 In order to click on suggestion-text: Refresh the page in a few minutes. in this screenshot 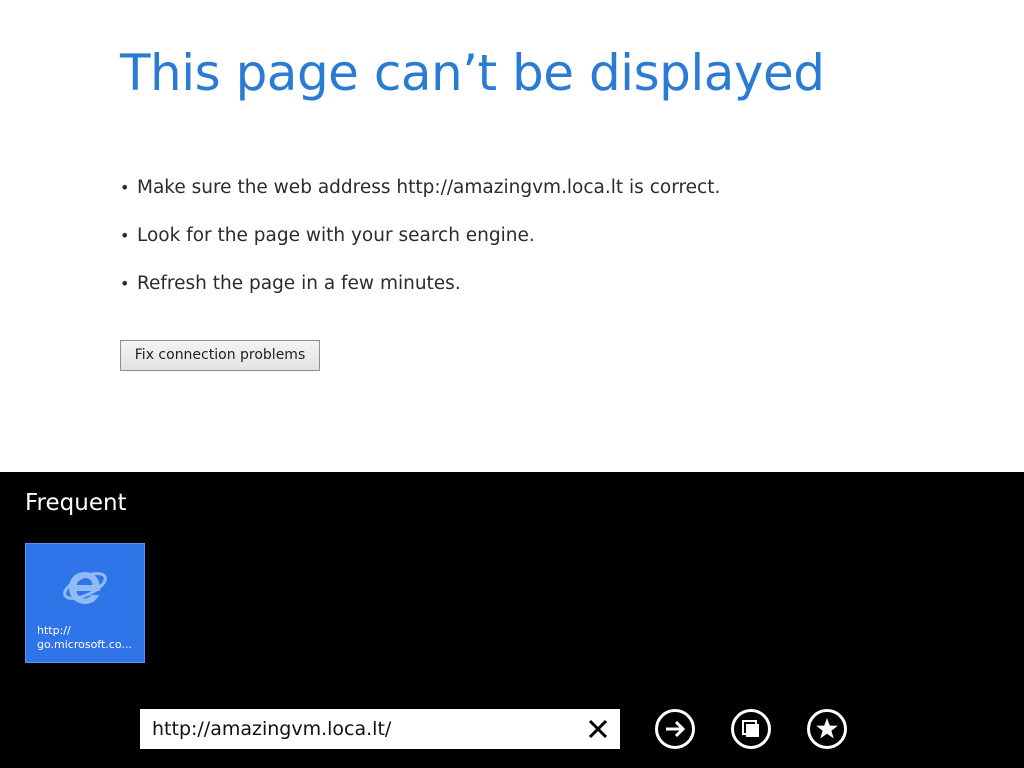, I will do `click(299, 283)`.